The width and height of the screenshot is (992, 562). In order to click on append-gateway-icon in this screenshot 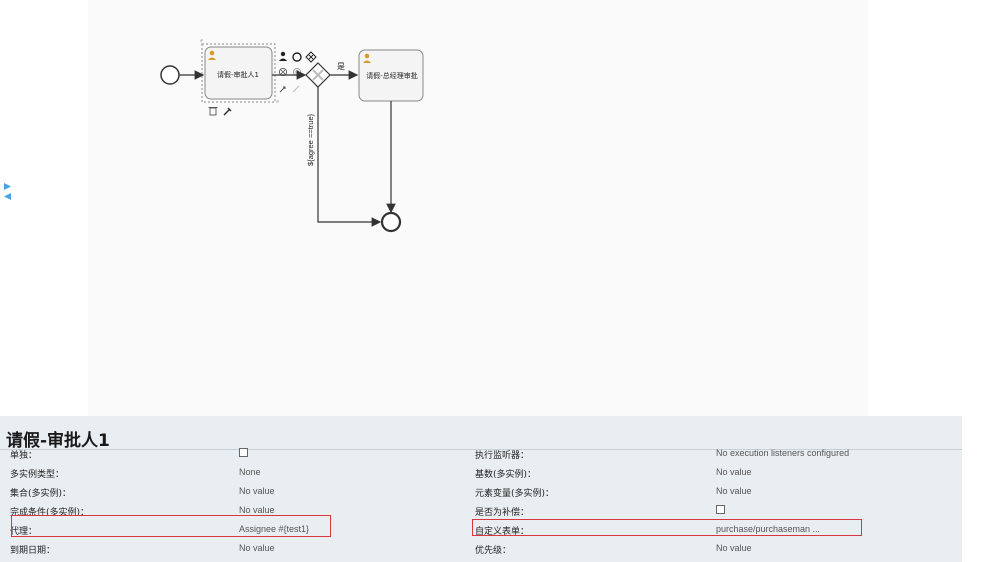, I will do `click(311, 57)`.